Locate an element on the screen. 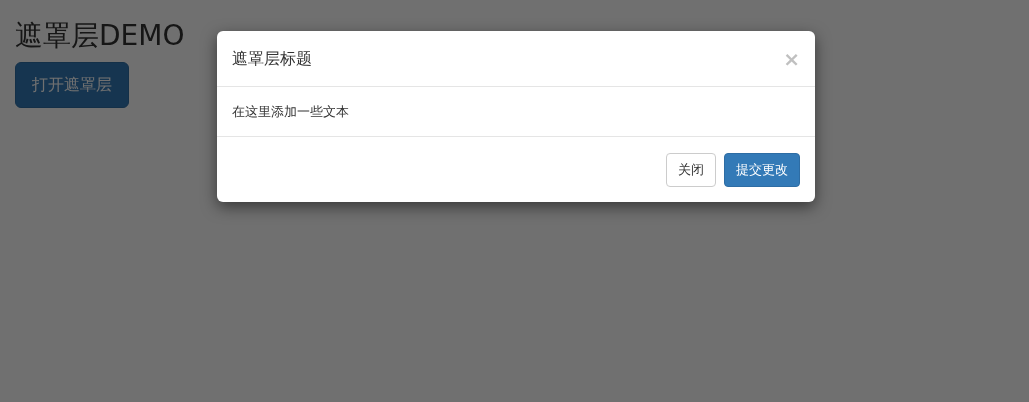  submit-button: 提交更改 is located at coordinates (762, 169).